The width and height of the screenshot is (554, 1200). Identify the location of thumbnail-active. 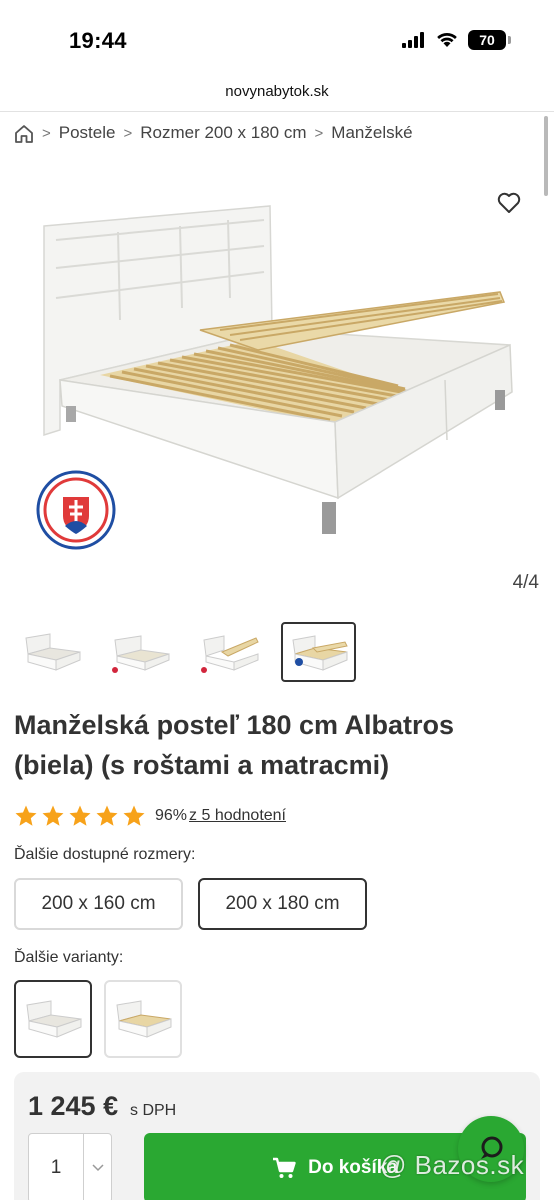
(318, 652).